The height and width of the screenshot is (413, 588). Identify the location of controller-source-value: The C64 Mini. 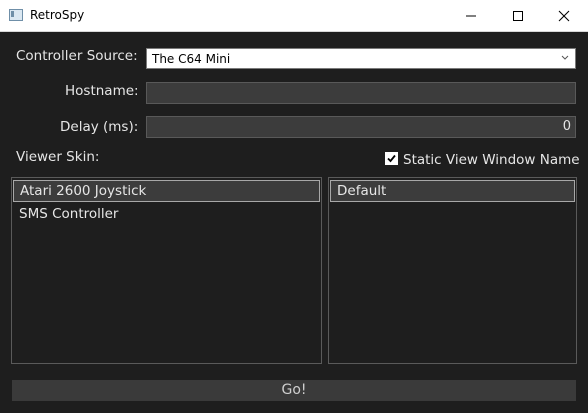
(191, 59).